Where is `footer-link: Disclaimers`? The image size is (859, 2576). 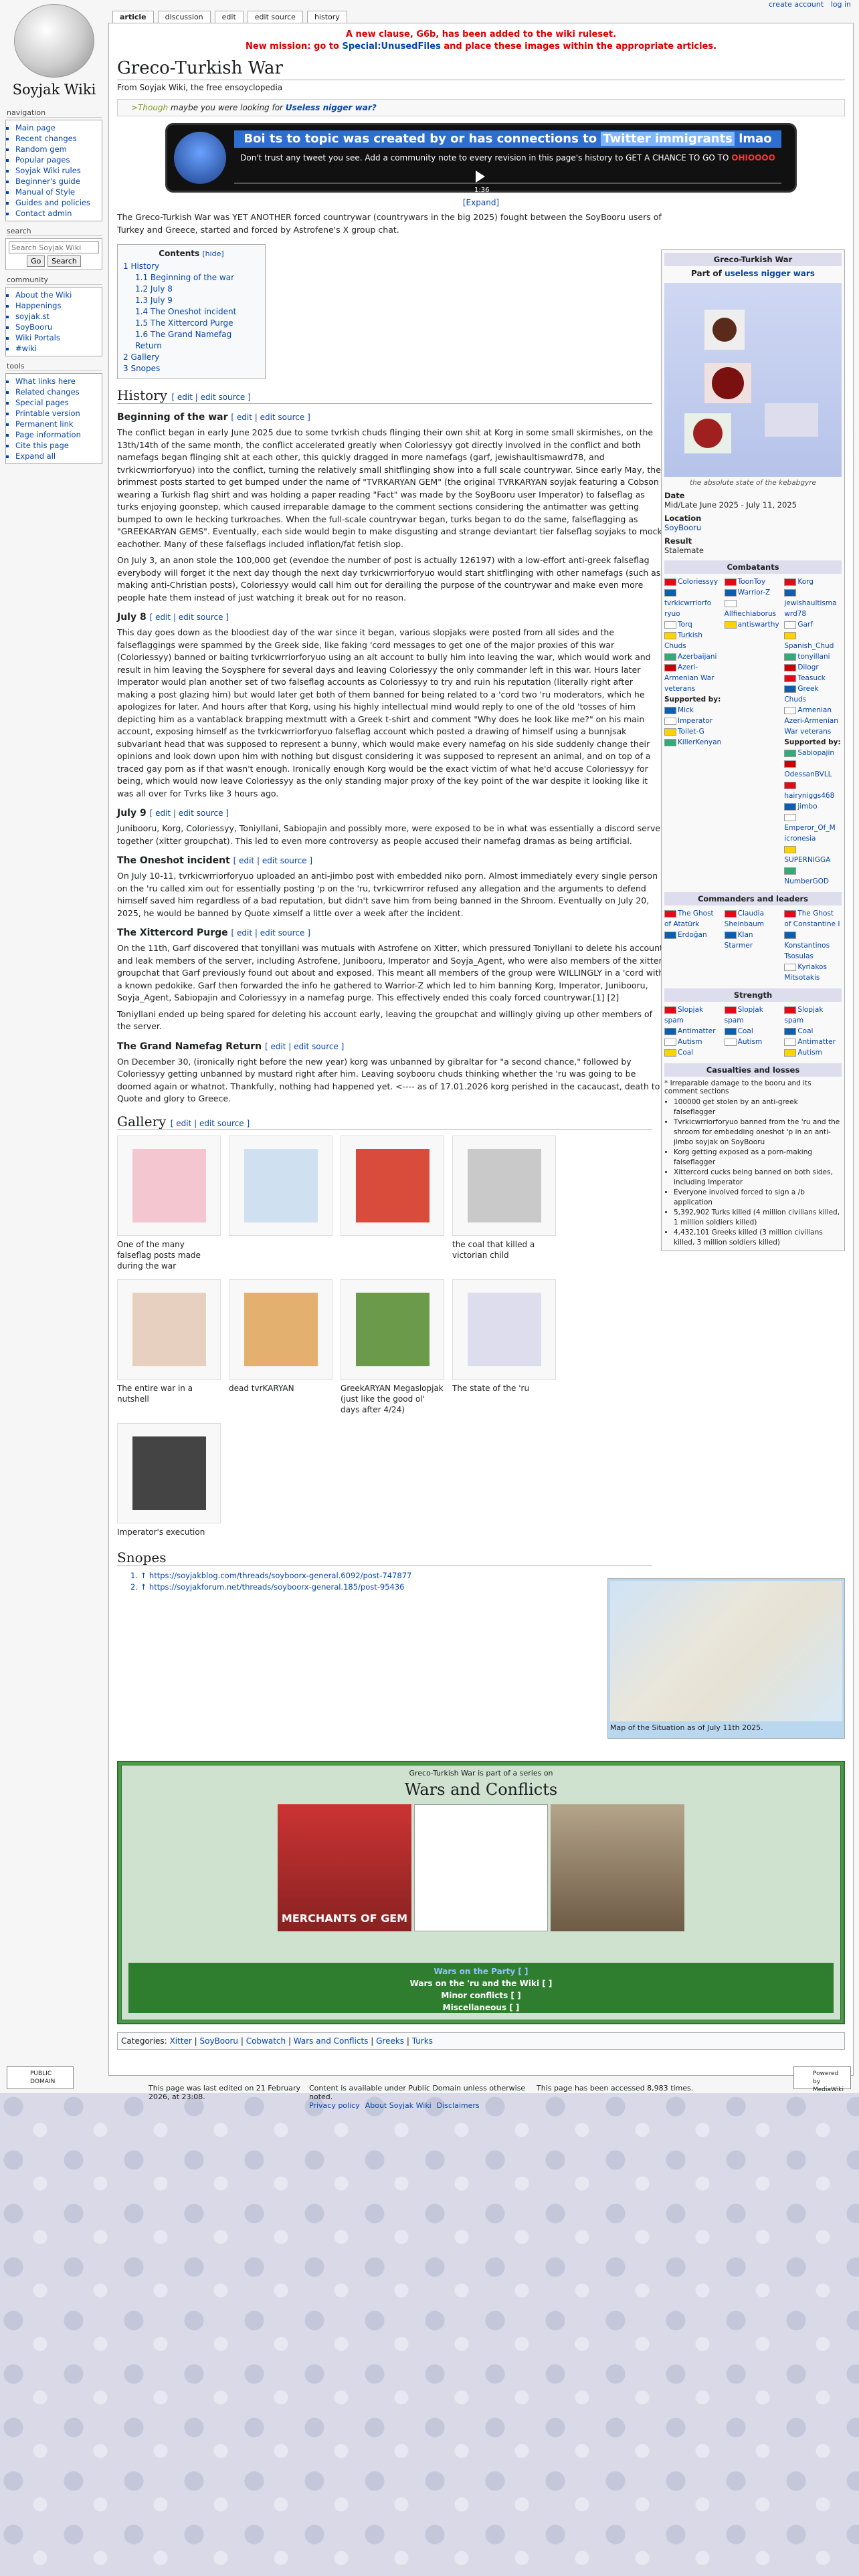
footer-link: Disclaimers is located at coordinates (459, 2105).